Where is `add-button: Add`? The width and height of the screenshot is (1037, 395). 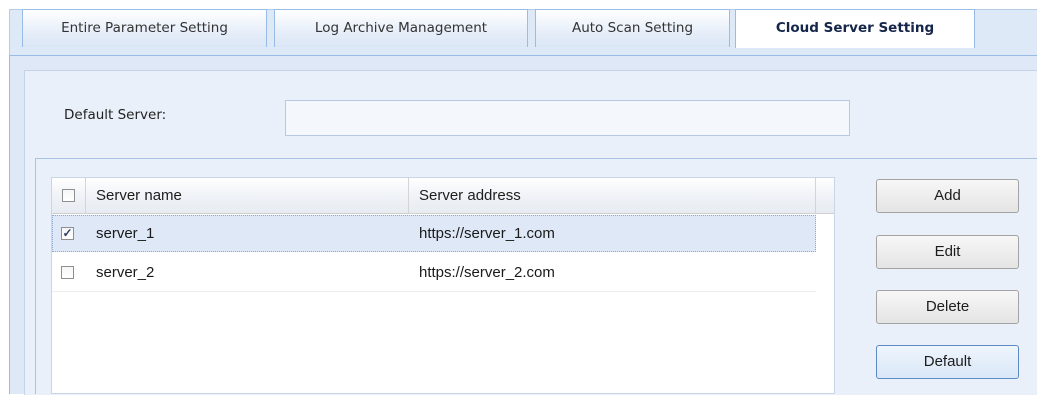
add-button: Add is located at coordinates (947, 196).